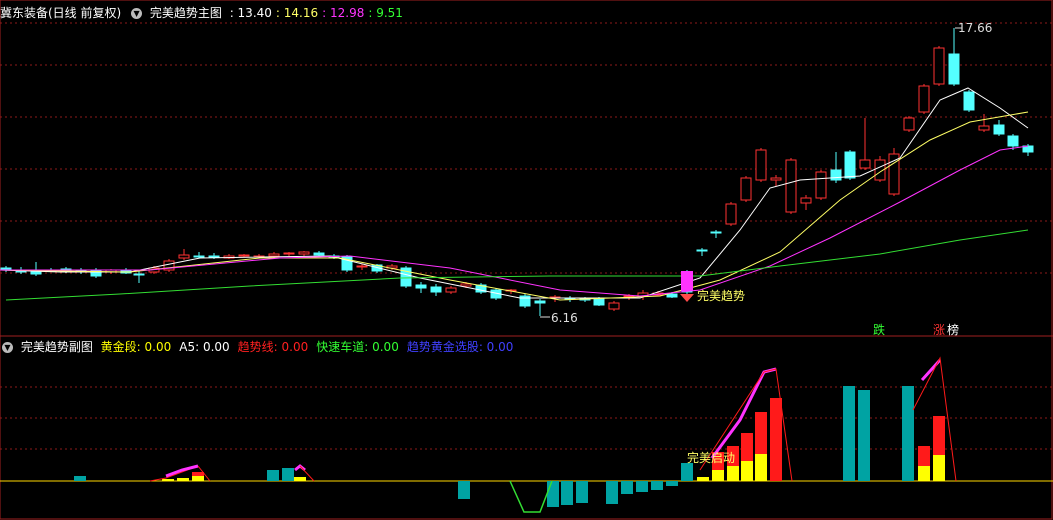  I want to click on sub-indicator-settings-icon: ▼, so click(7, 347).